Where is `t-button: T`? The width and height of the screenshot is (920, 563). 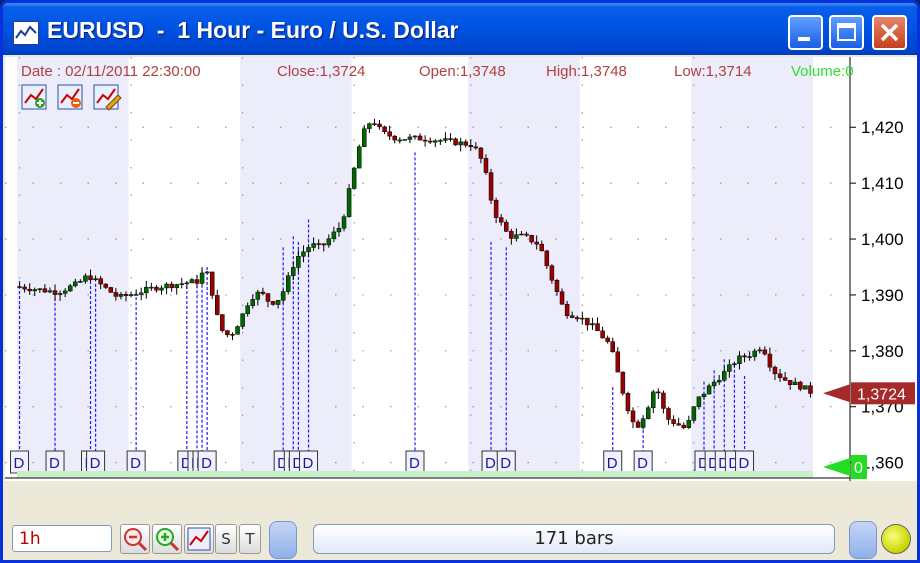 t-button: T is located at coordinates (250, 539).